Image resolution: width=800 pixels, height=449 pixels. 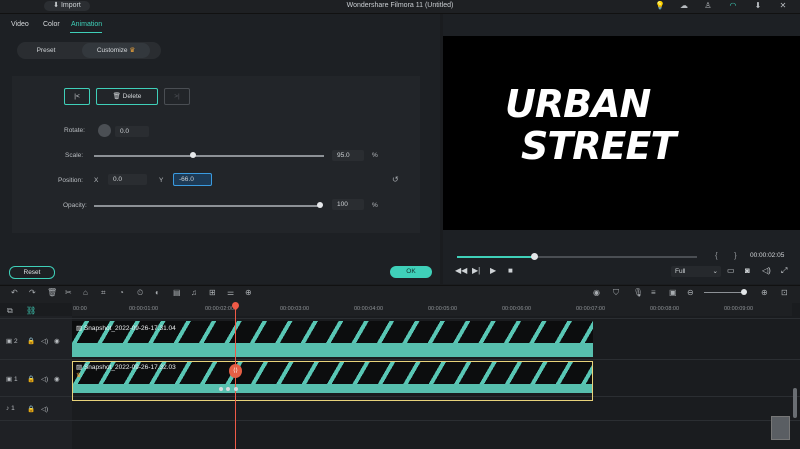 What do you see at coordinates (731, 270) in the screenshot?
I see `monitor-icon: ▭` at bounding box center [731, 270].